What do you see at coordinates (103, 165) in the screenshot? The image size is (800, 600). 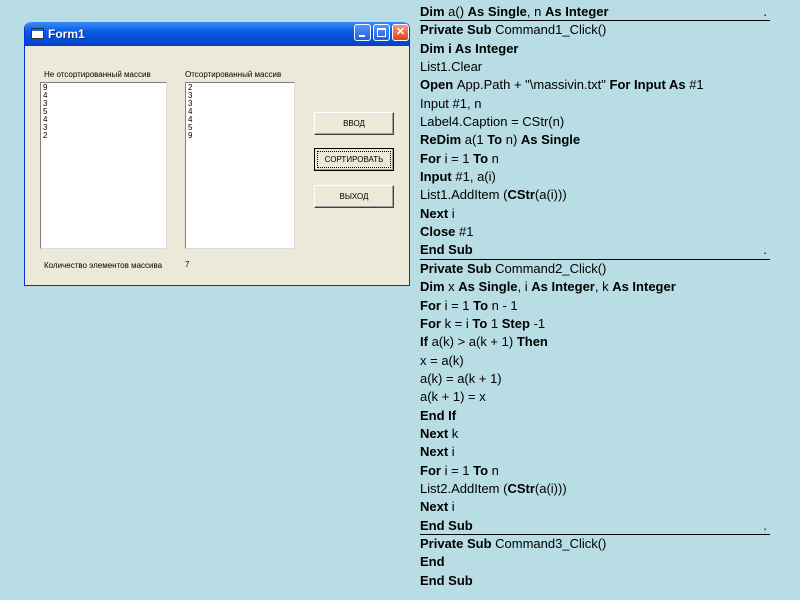 I see `list-unsorted: 9435432` at bounding box center [103, 165].